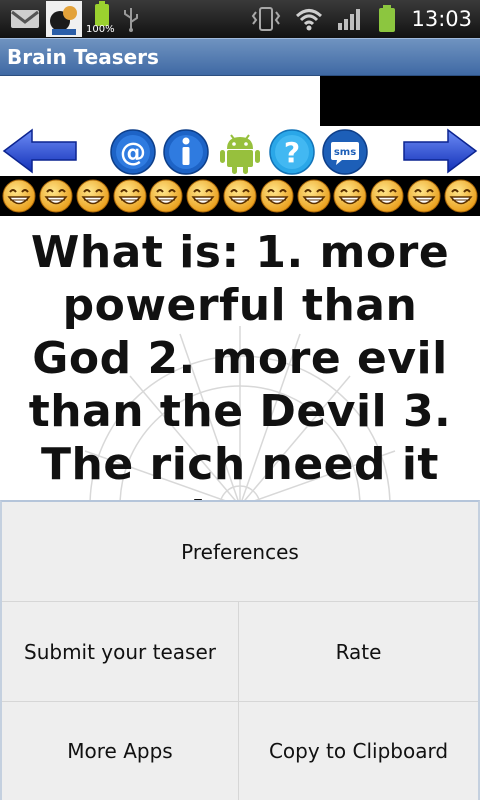 Image resolution: width=480 pixels, height=800 pixels. Describe the element at coordinates (100, 29) in the screenshot. I see `battery-percent: 100%` at that location.